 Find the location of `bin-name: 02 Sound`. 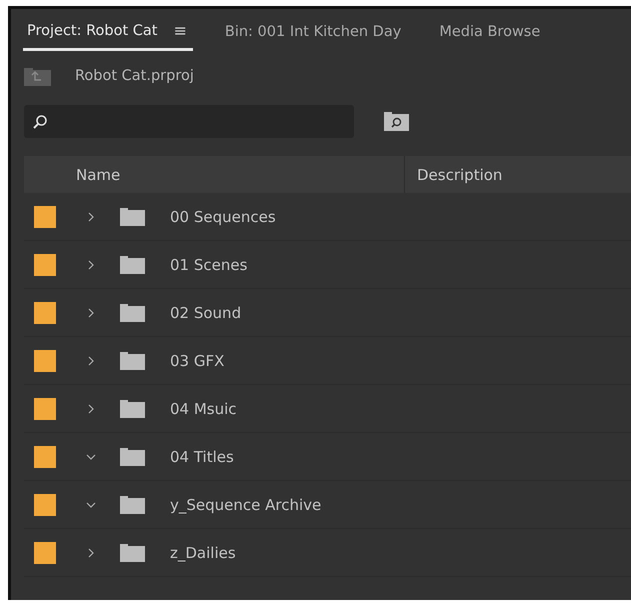

bin-name: 02 Sound is located at coordinates (206, 313).